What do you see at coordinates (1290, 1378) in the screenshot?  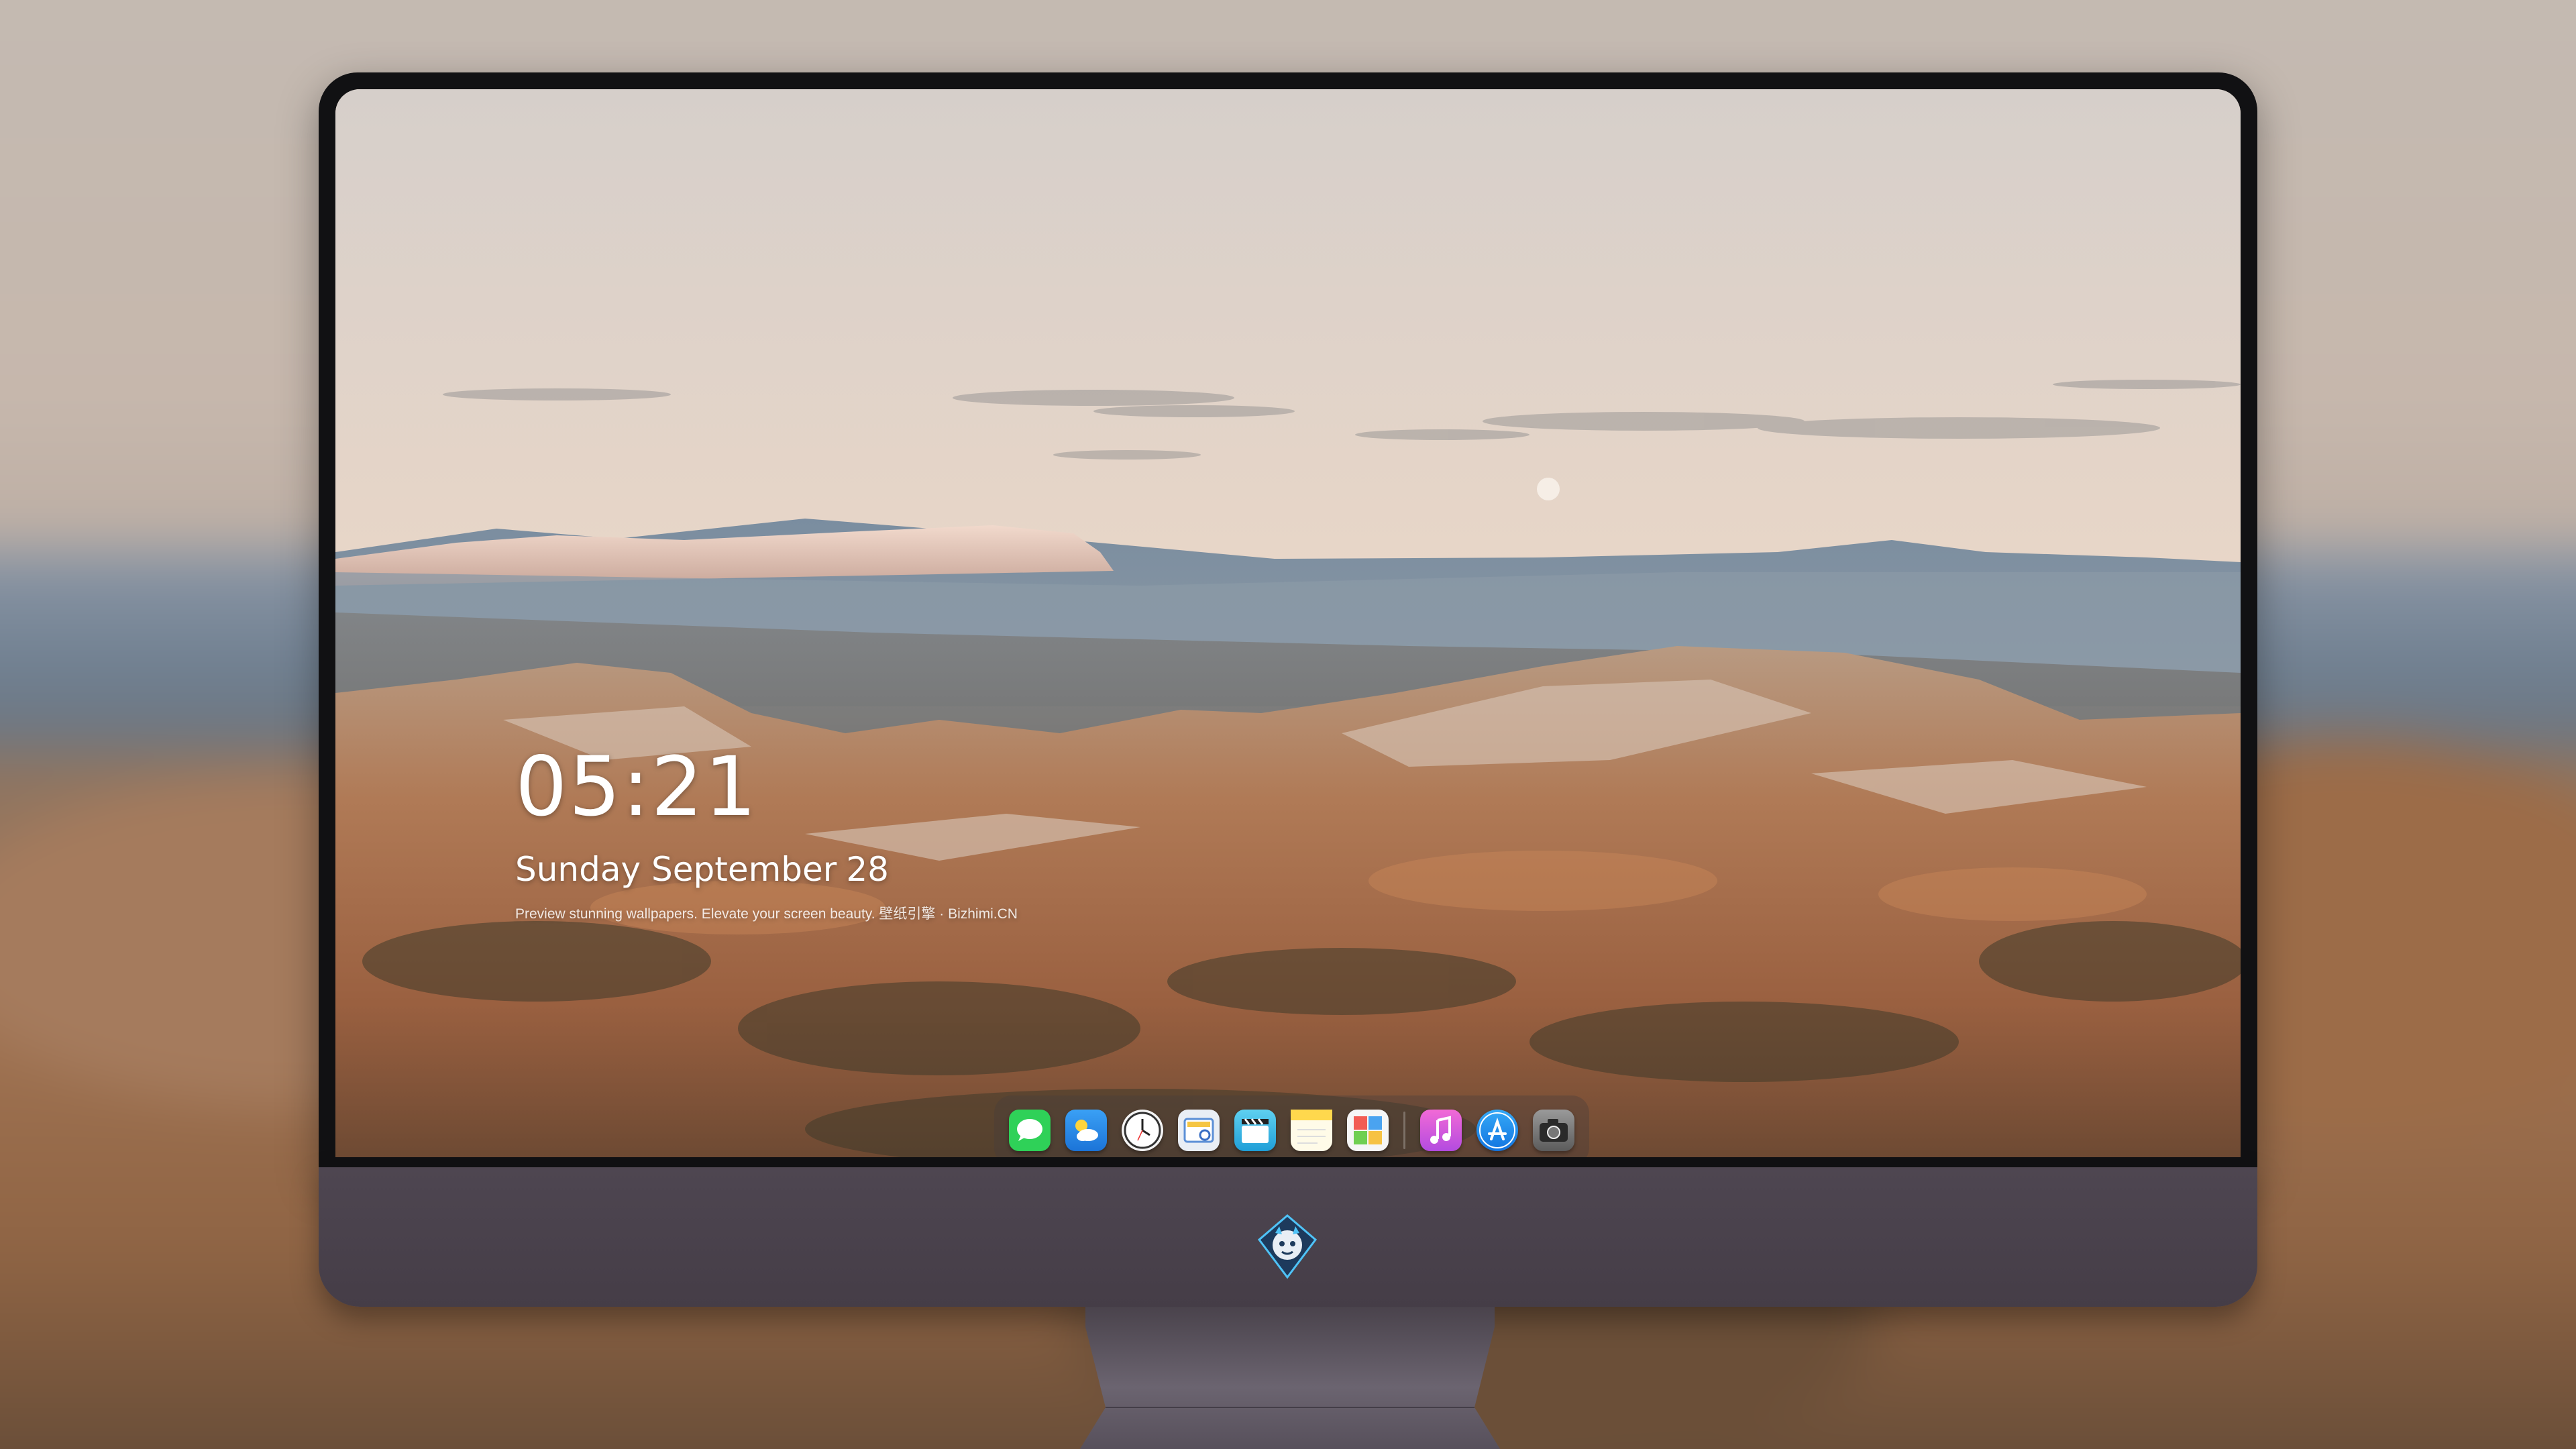 I see `monitor-stand` at bounding box center [1290, 1378].